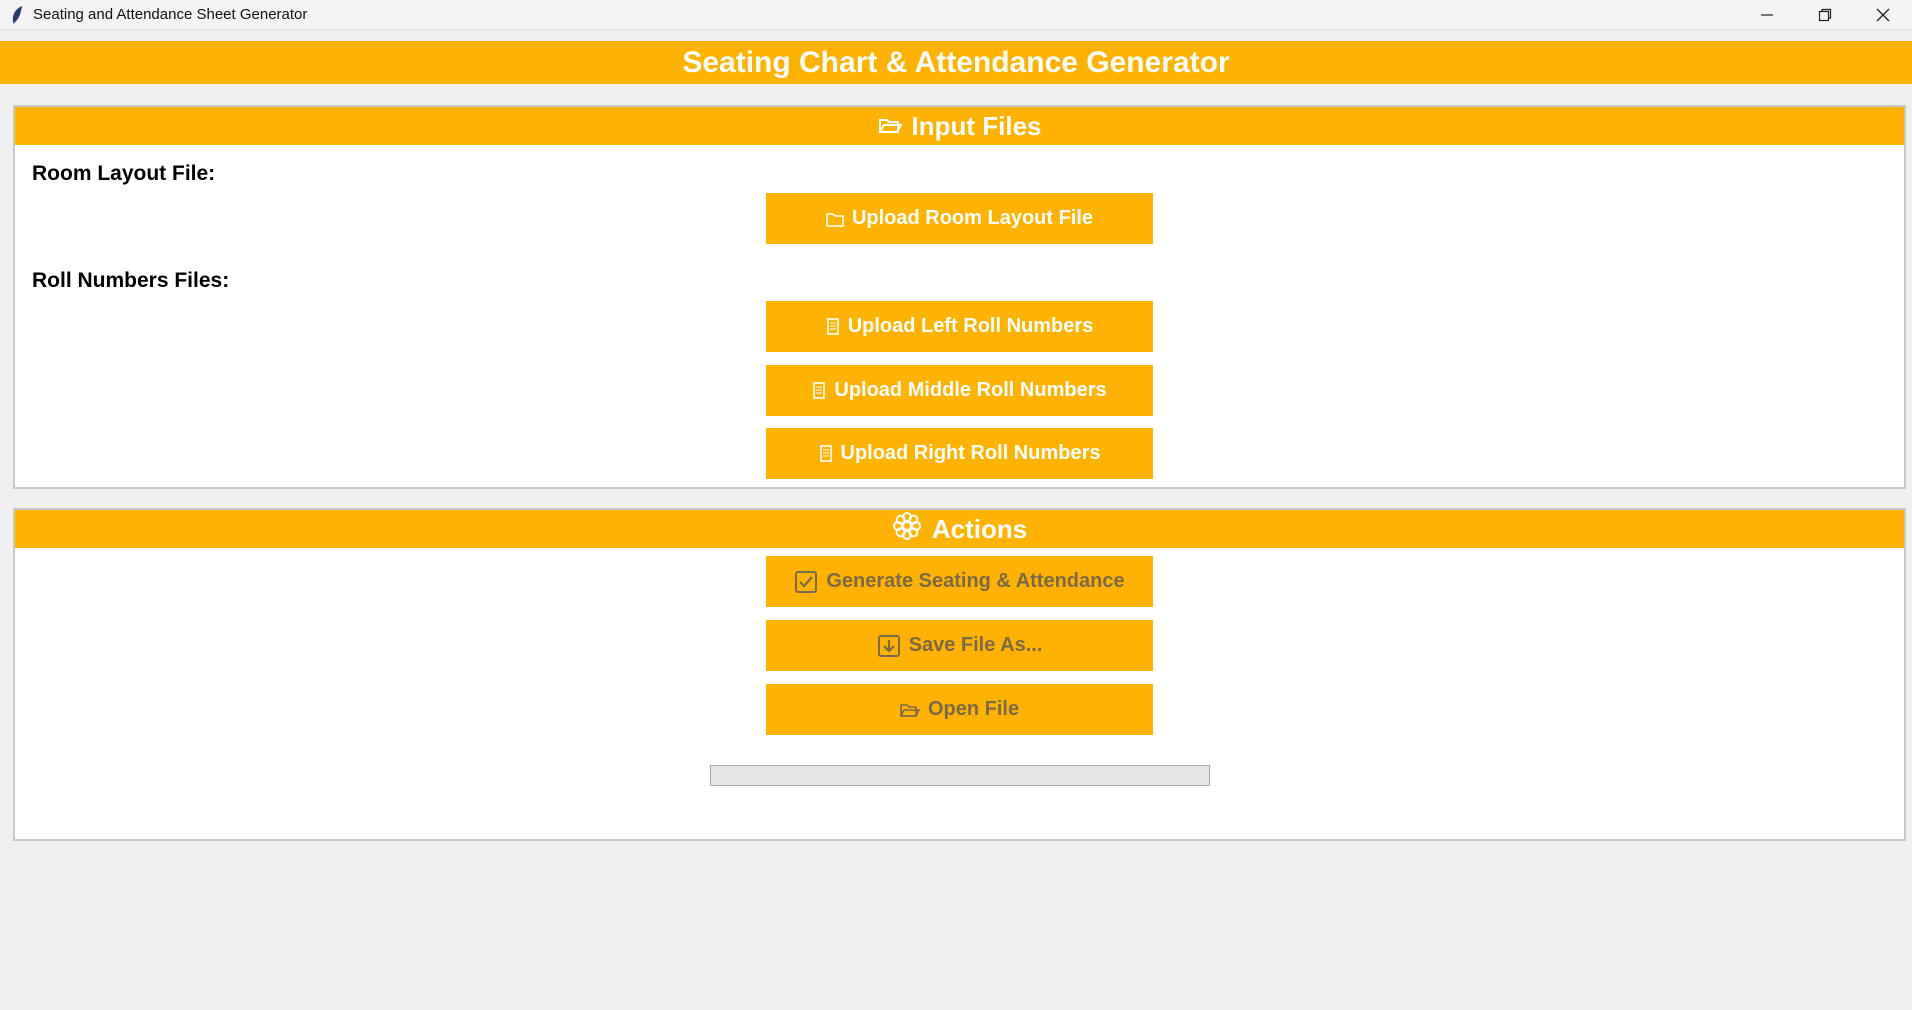 The width and height of the screenshot is (1912, 1010). What do you see at coordinates (976, 125) in the screenshot?
I see `input-files-heading: Input Files` at bounding box center [976, 125].